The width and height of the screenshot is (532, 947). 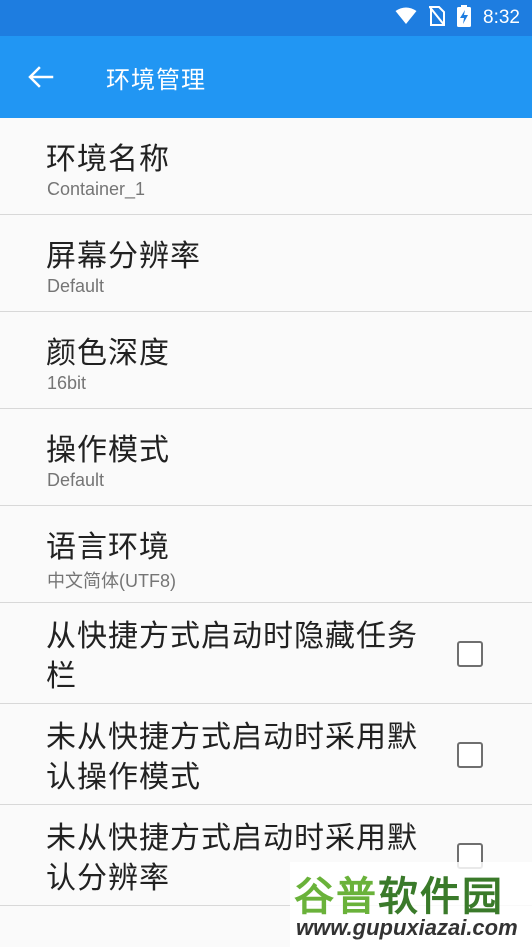 What do you see at coordinates (266, 263) in the screenshot?
I see `setting-screen-resolution: 屏幕分辨率 Default` at bounding box center [266, 263].